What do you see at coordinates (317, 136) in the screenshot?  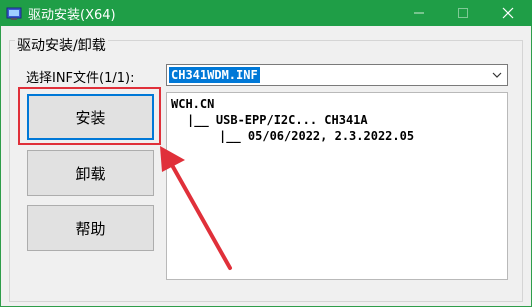 I see `info-version-line: |__ 05/06/2022, 2.3.2022.05` at bounding box center [317, 136].